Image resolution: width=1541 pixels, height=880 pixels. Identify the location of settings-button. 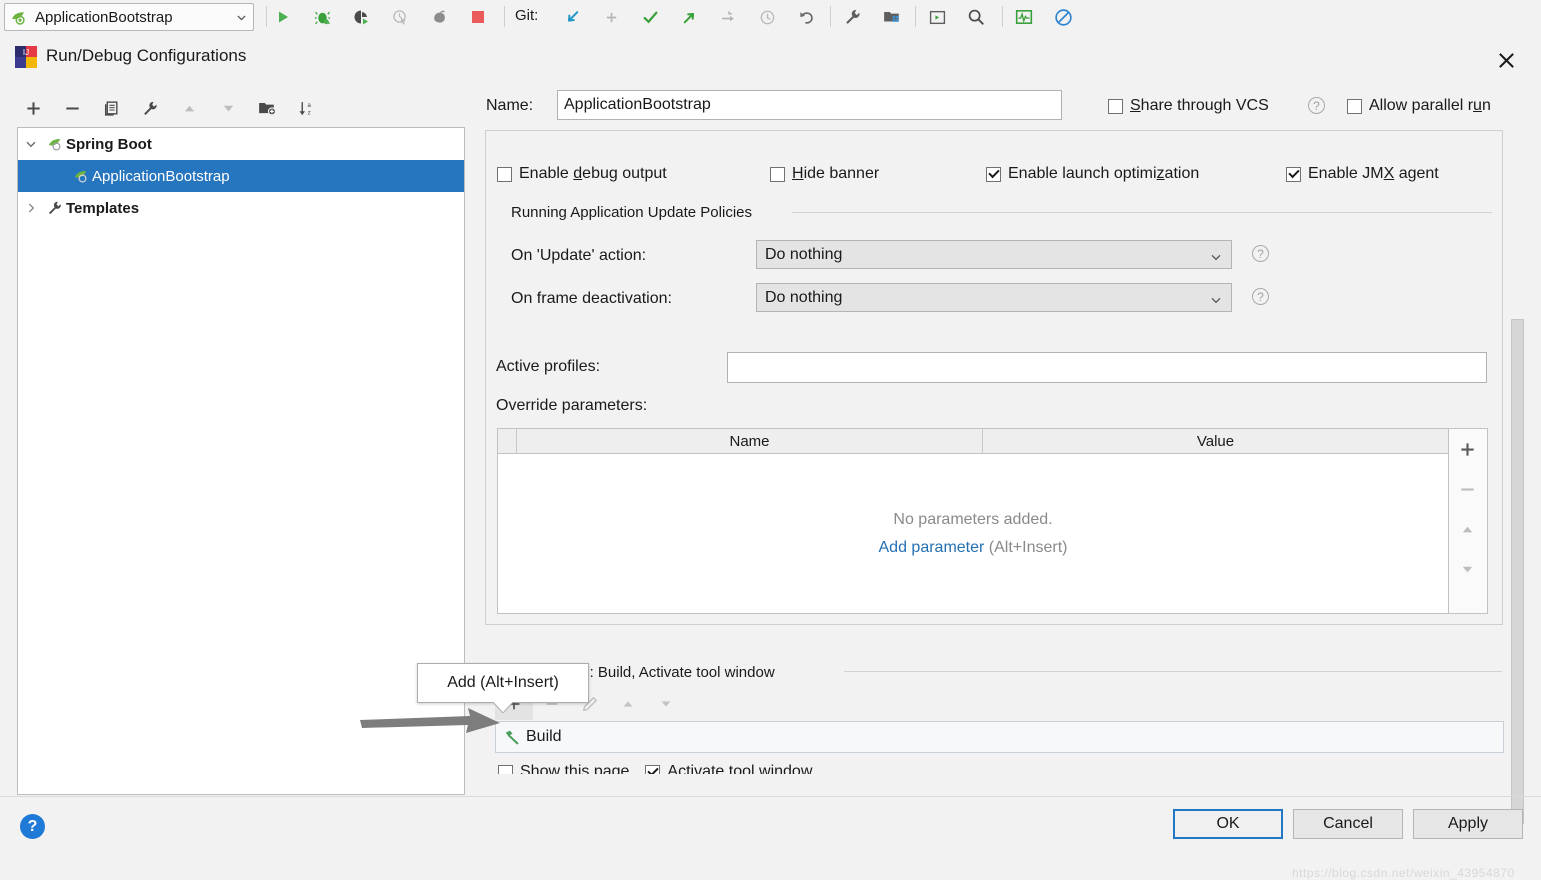
(853, 17).